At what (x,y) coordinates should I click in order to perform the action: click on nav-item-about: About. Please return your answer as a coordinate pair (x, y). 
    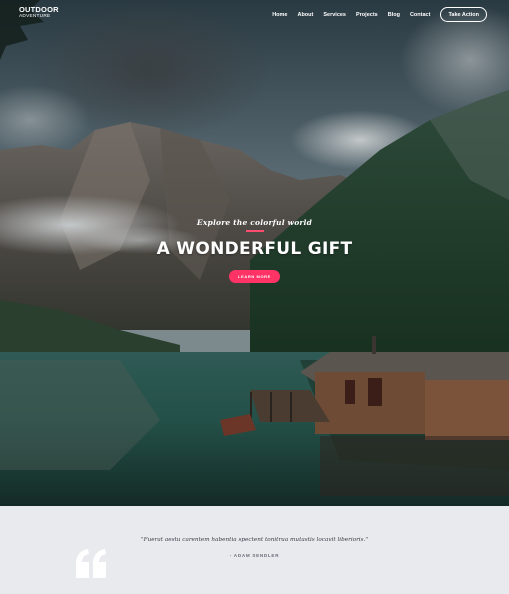
    Looking at the image, I should click on (305, 15).